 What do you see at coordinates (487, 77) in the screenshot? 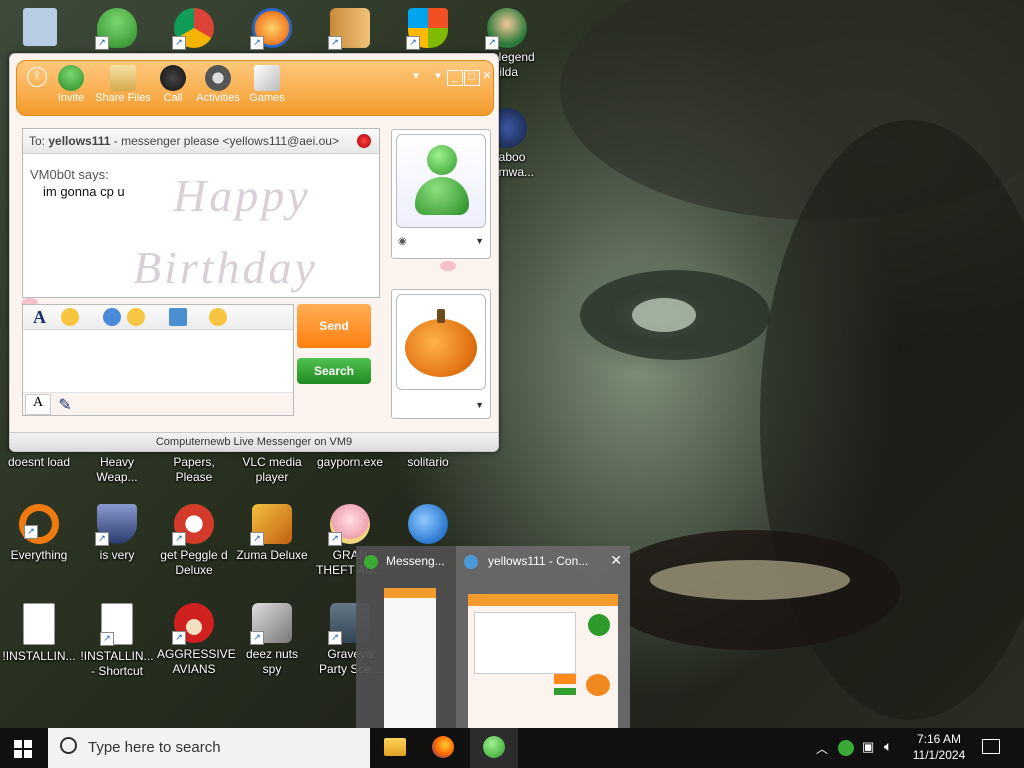
I see `close-button: ✕` at bounding box center [487, 77].